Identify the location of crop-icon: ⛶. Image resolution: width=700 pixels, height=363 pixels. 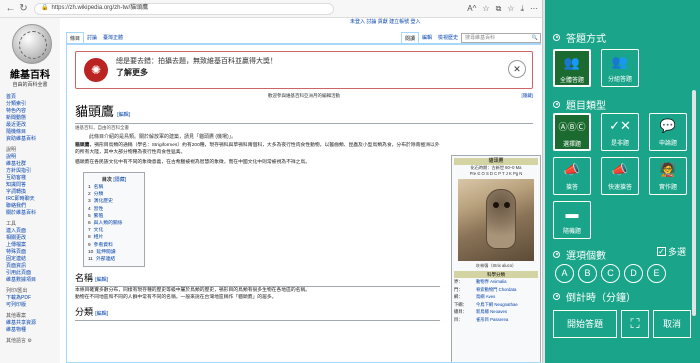
(635, 324).